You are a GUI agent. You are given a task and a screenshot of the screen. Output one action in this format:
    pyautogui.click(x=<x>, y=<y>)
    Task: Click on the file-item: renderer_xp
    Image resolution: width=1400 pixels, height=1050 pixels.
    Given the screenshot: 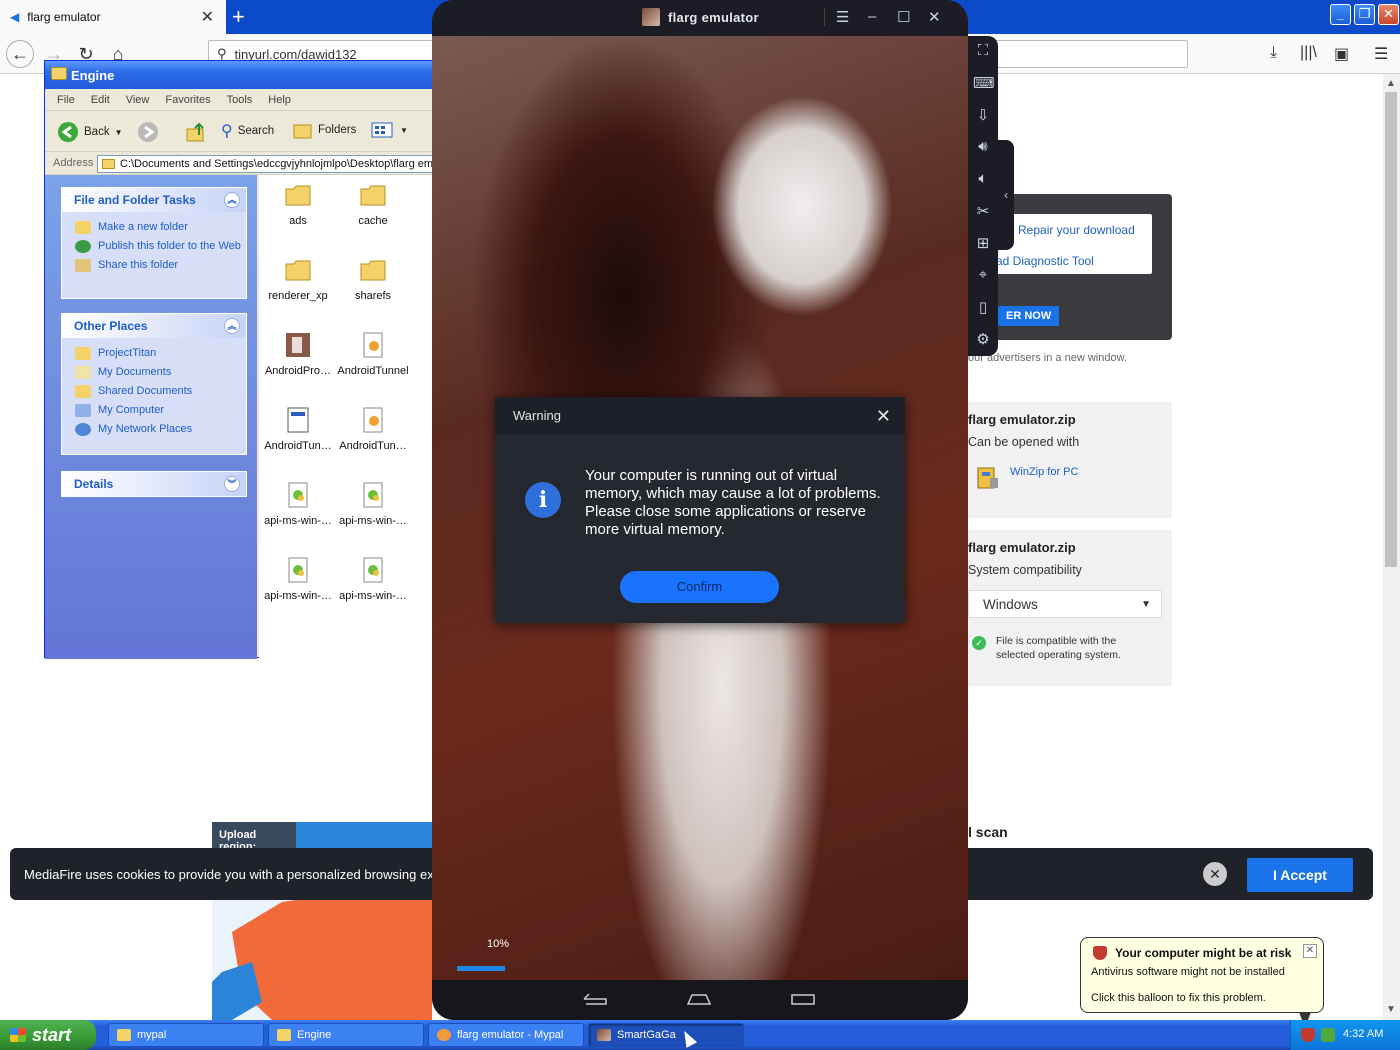 What is the action you would take?
    pyautogui.click(x=298, y=279)
    